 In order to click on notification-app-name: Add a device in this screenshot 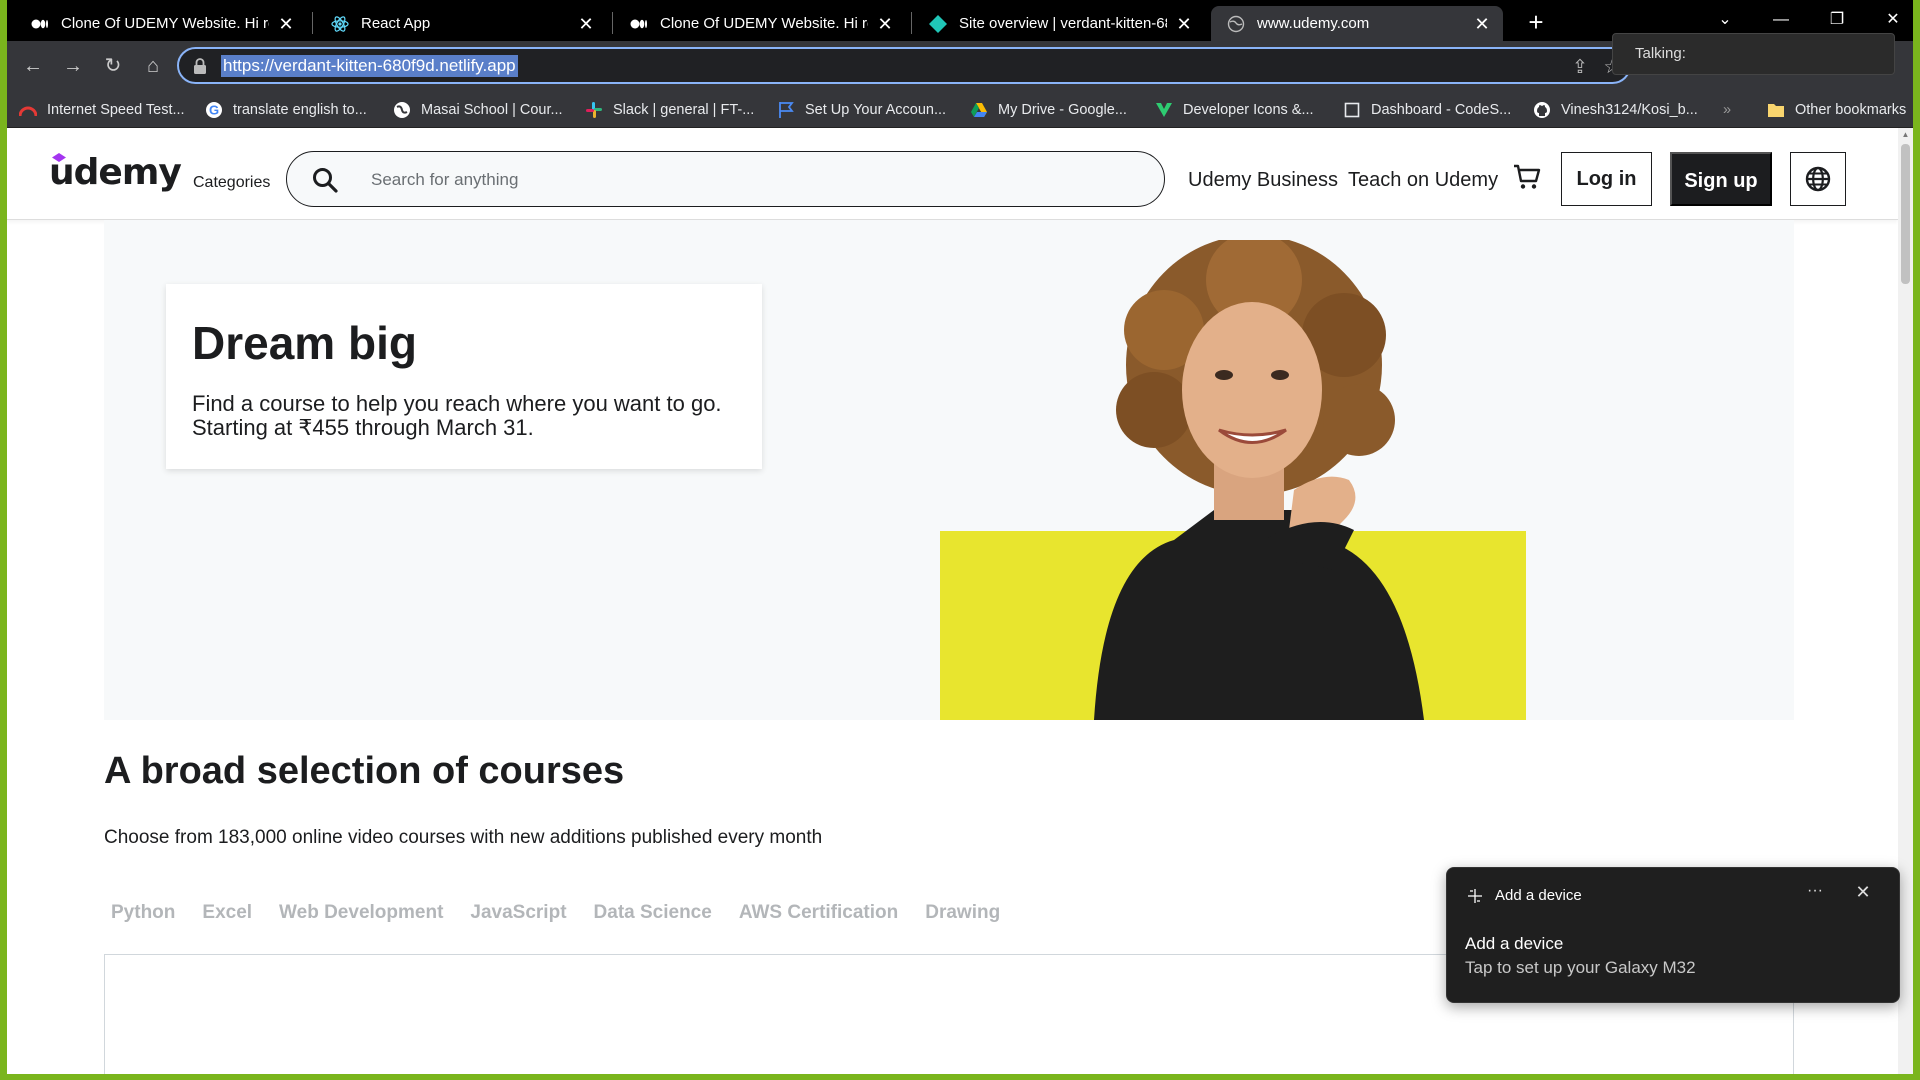, I will do `click(1538, 895)`.